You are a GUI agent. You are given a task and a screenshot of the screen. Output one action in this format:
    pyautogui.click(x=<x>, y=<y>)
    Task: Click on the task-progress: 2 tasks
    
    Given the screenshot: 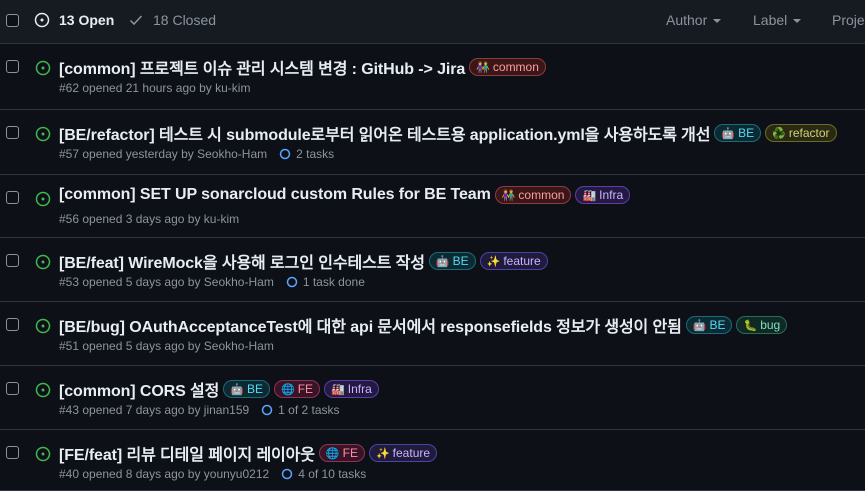 What is the action you would take?
    pyautogui.click(x=306, y=154)
    